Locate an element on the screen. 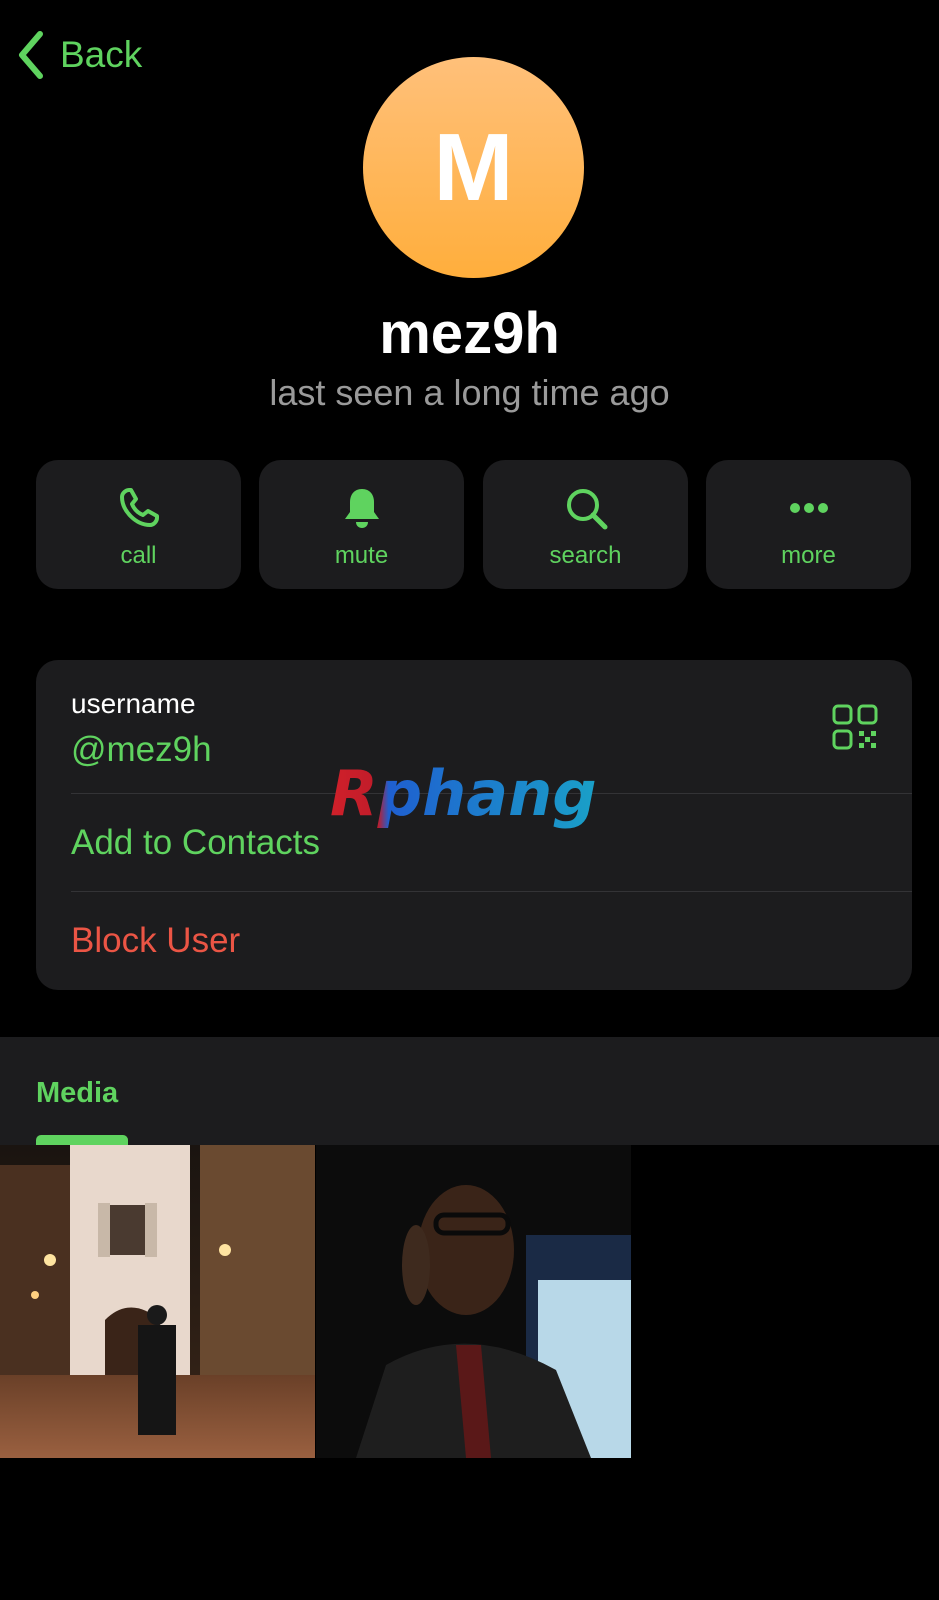  media-thumbnail-portrait is located at coordinates (473, 1301).